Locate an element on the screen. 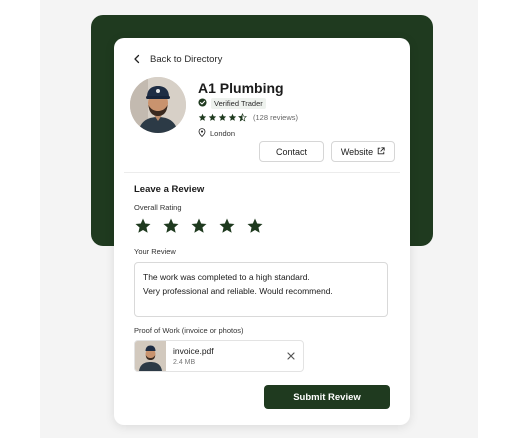  check-circle-icon is located at coordinates (202, 103).